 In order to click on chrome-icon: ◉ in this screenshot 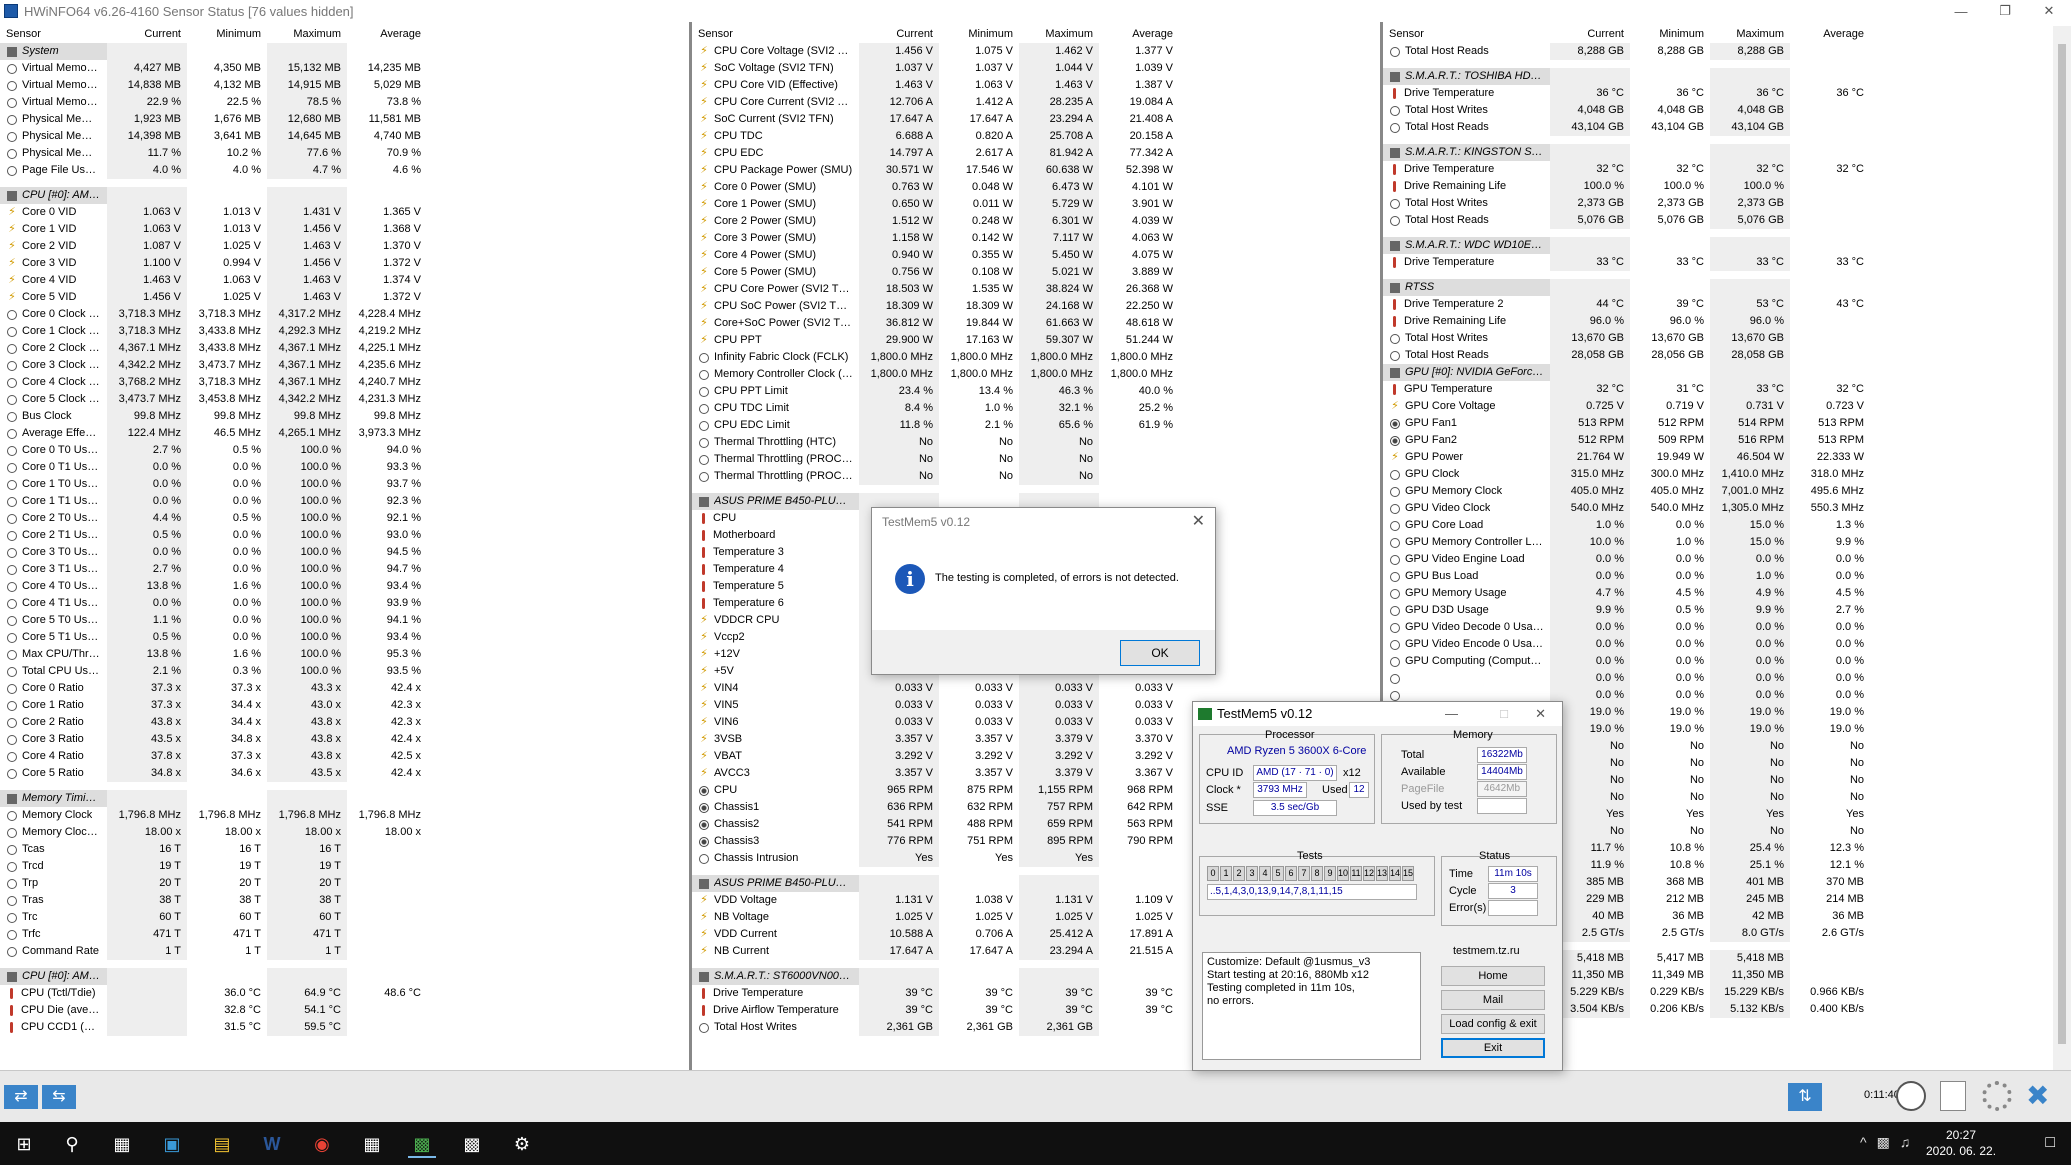, I will do `click(322, 1144)`.